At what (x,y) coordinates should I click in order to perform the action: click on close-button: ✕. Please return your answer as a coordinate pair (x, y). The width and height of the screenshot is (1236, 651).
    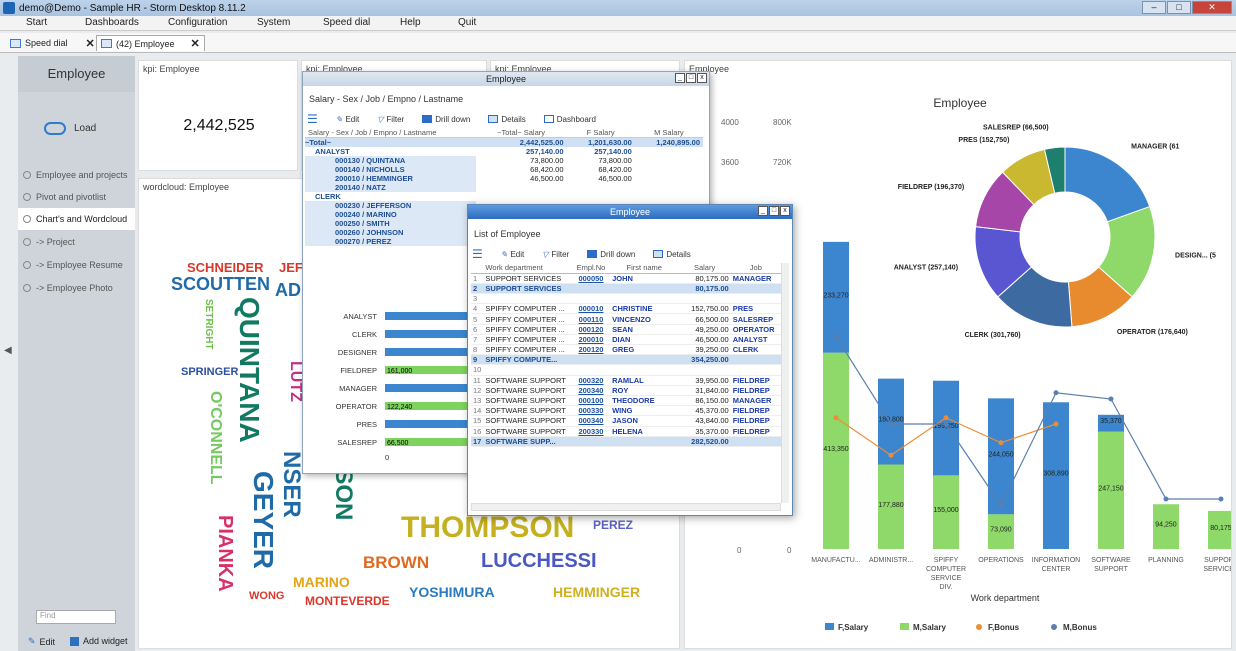
    Looking at the image, I should click on (1212, 7).